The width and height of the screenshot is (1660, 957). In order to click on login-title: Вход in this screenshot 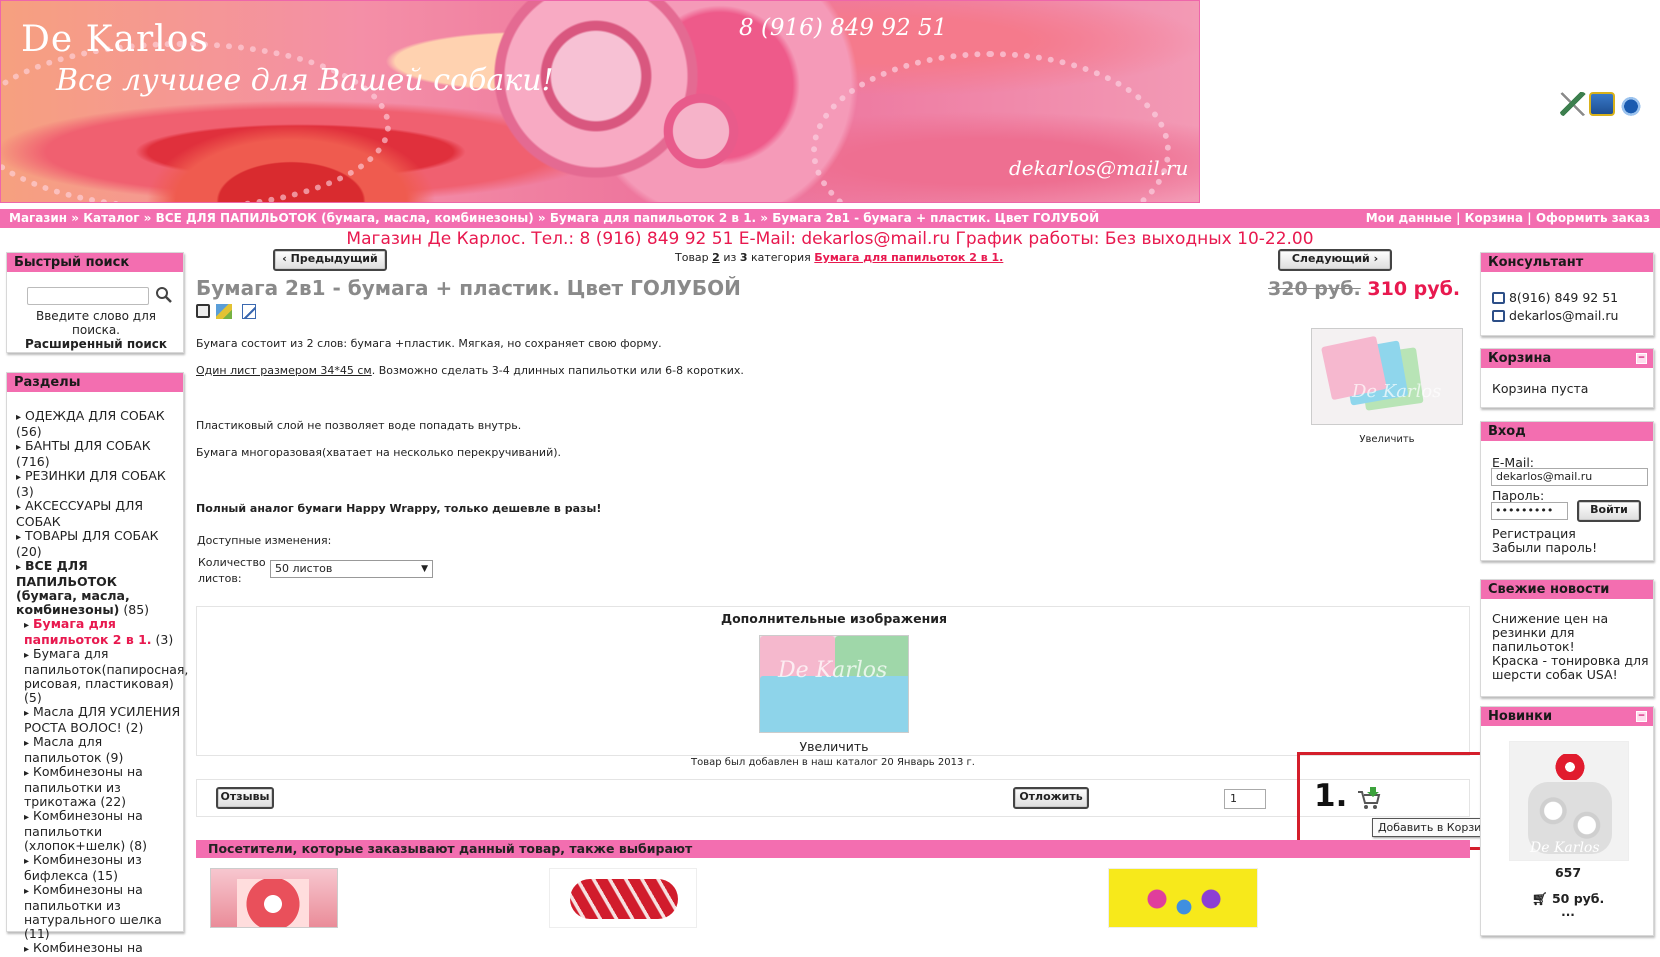, I will do `click(1567, 432)`.